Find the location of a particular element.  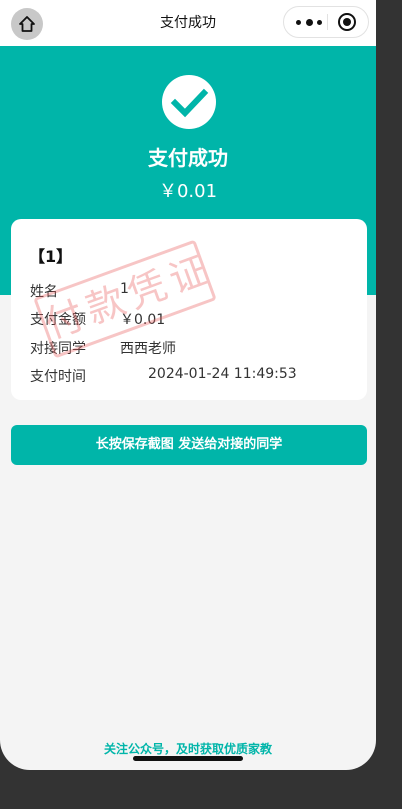

home-indicator is located at coordinates (188, 758).